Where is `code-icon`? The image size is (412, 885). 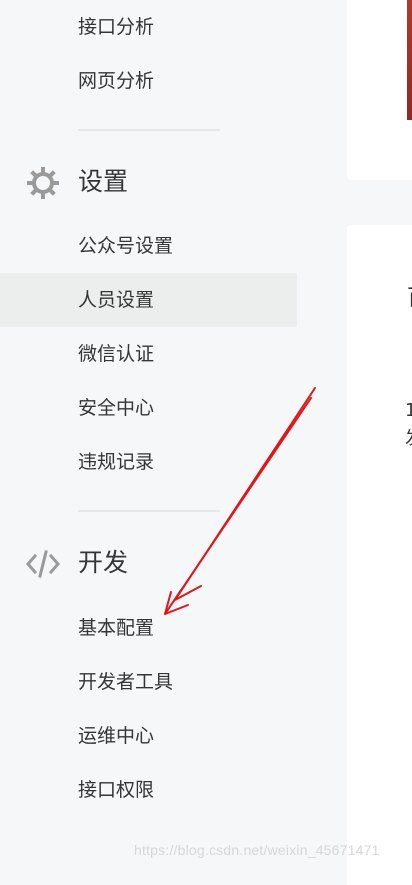
code-icon is located at coordinates (43, 564).